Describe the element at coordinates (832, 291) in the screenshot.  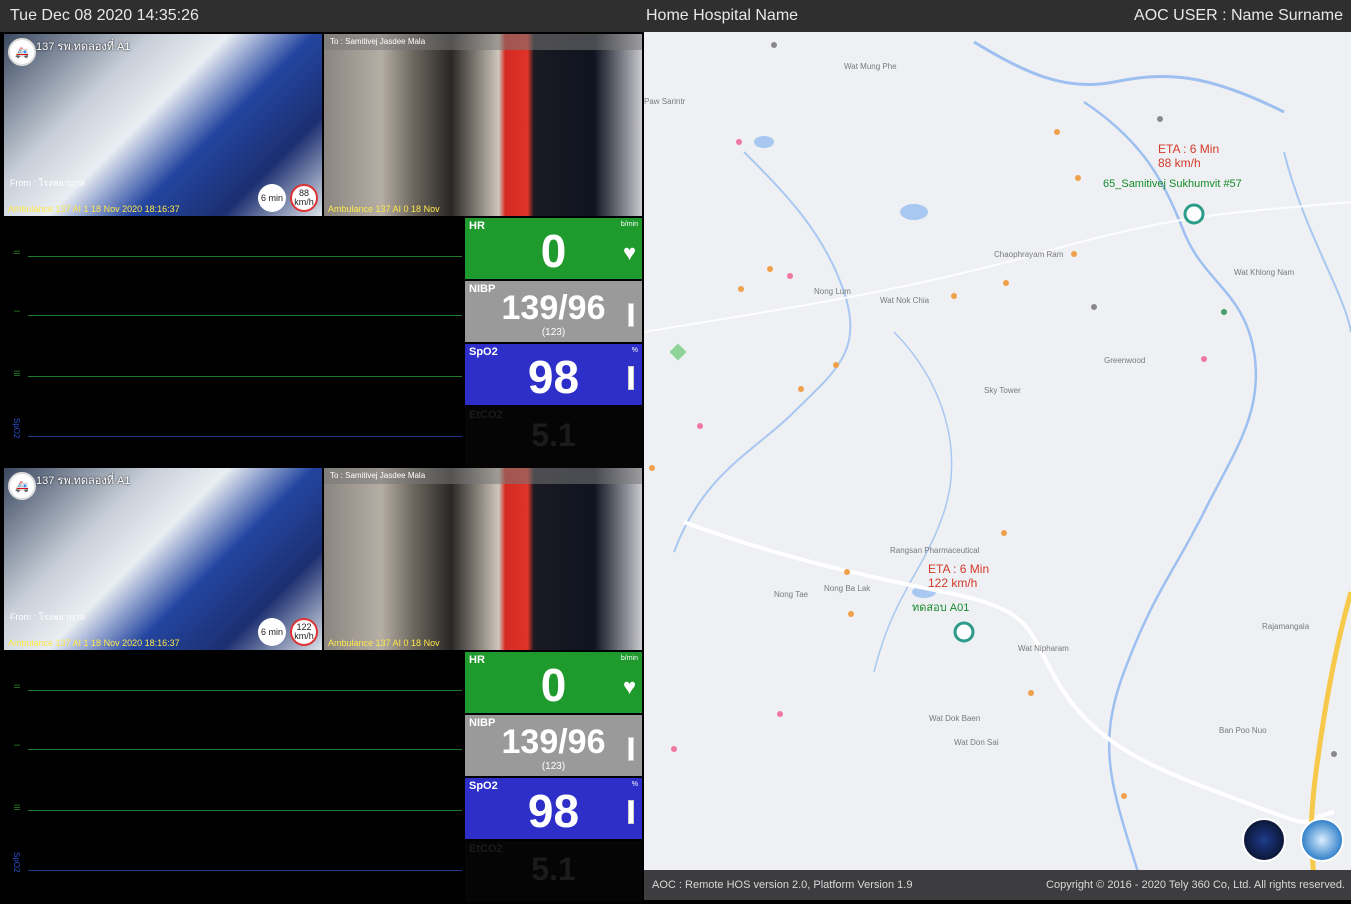
I see `map-place-label: Nong Lum` at that location.